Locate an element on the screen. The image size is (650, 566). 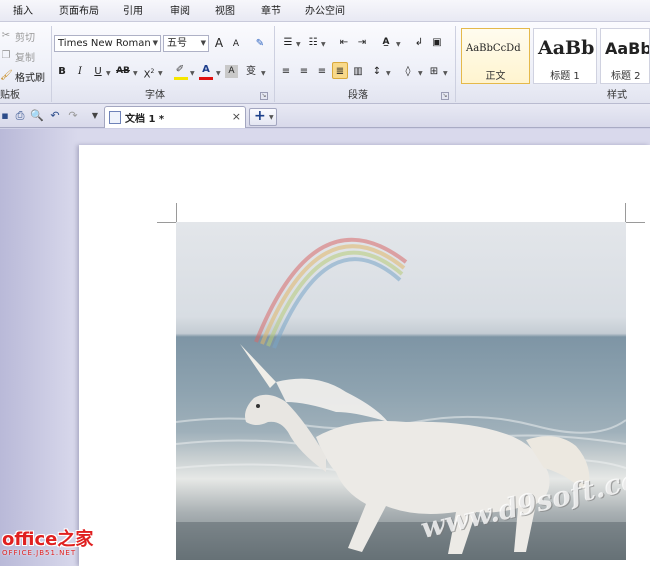
clipboard-group-label: 贴板 is located at coordinates (10, 95).